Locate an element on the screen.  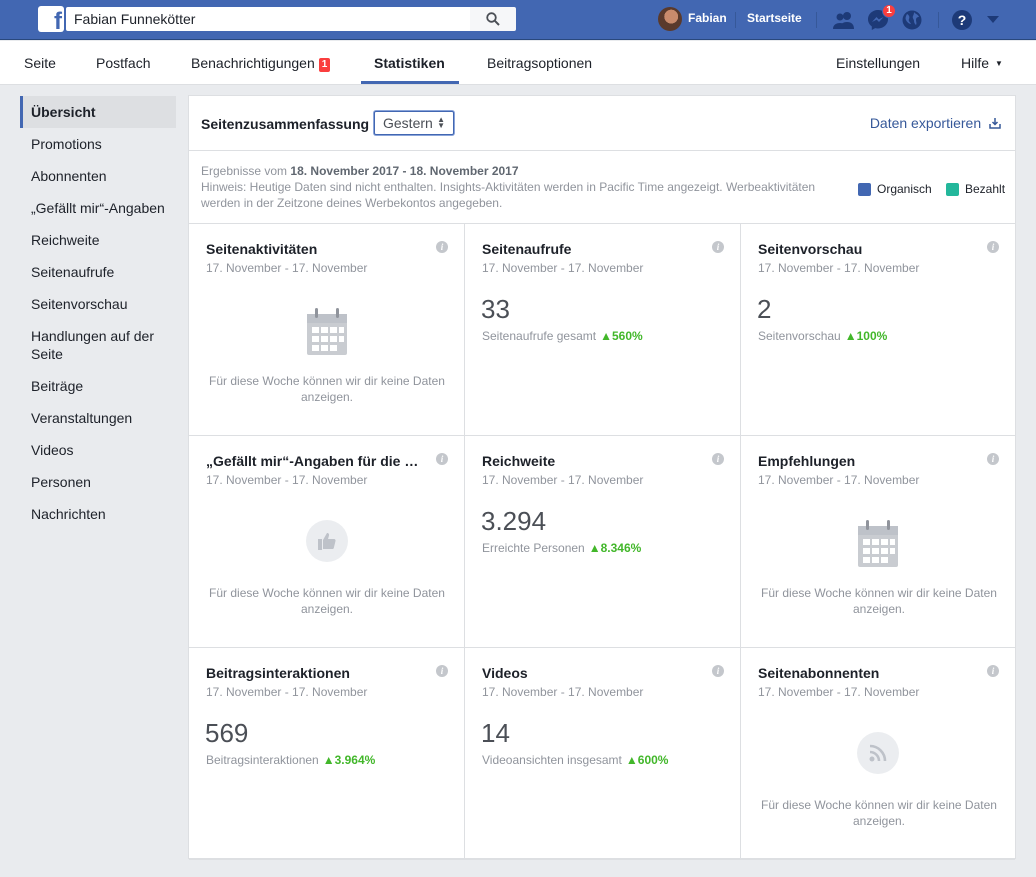
friends-icon is located at coordinates (844, 20).